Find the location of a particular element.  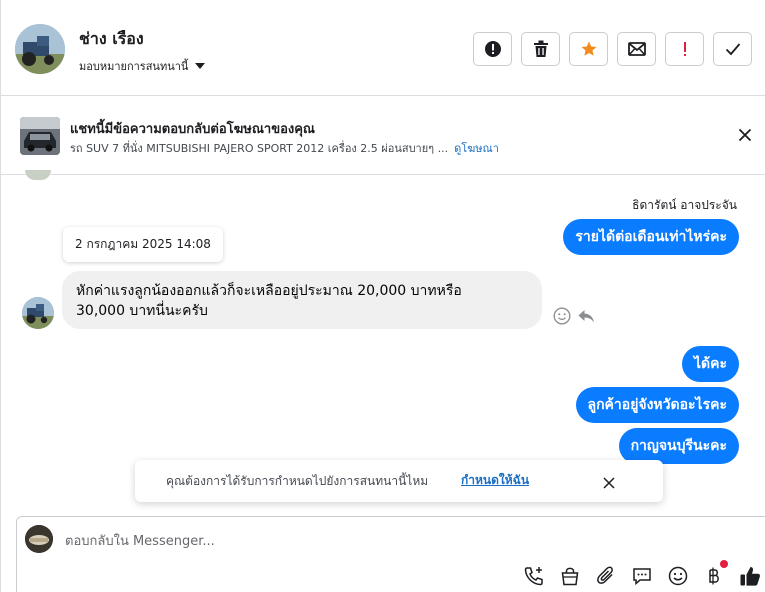

emoji-button is located at coordinates (678, 576).